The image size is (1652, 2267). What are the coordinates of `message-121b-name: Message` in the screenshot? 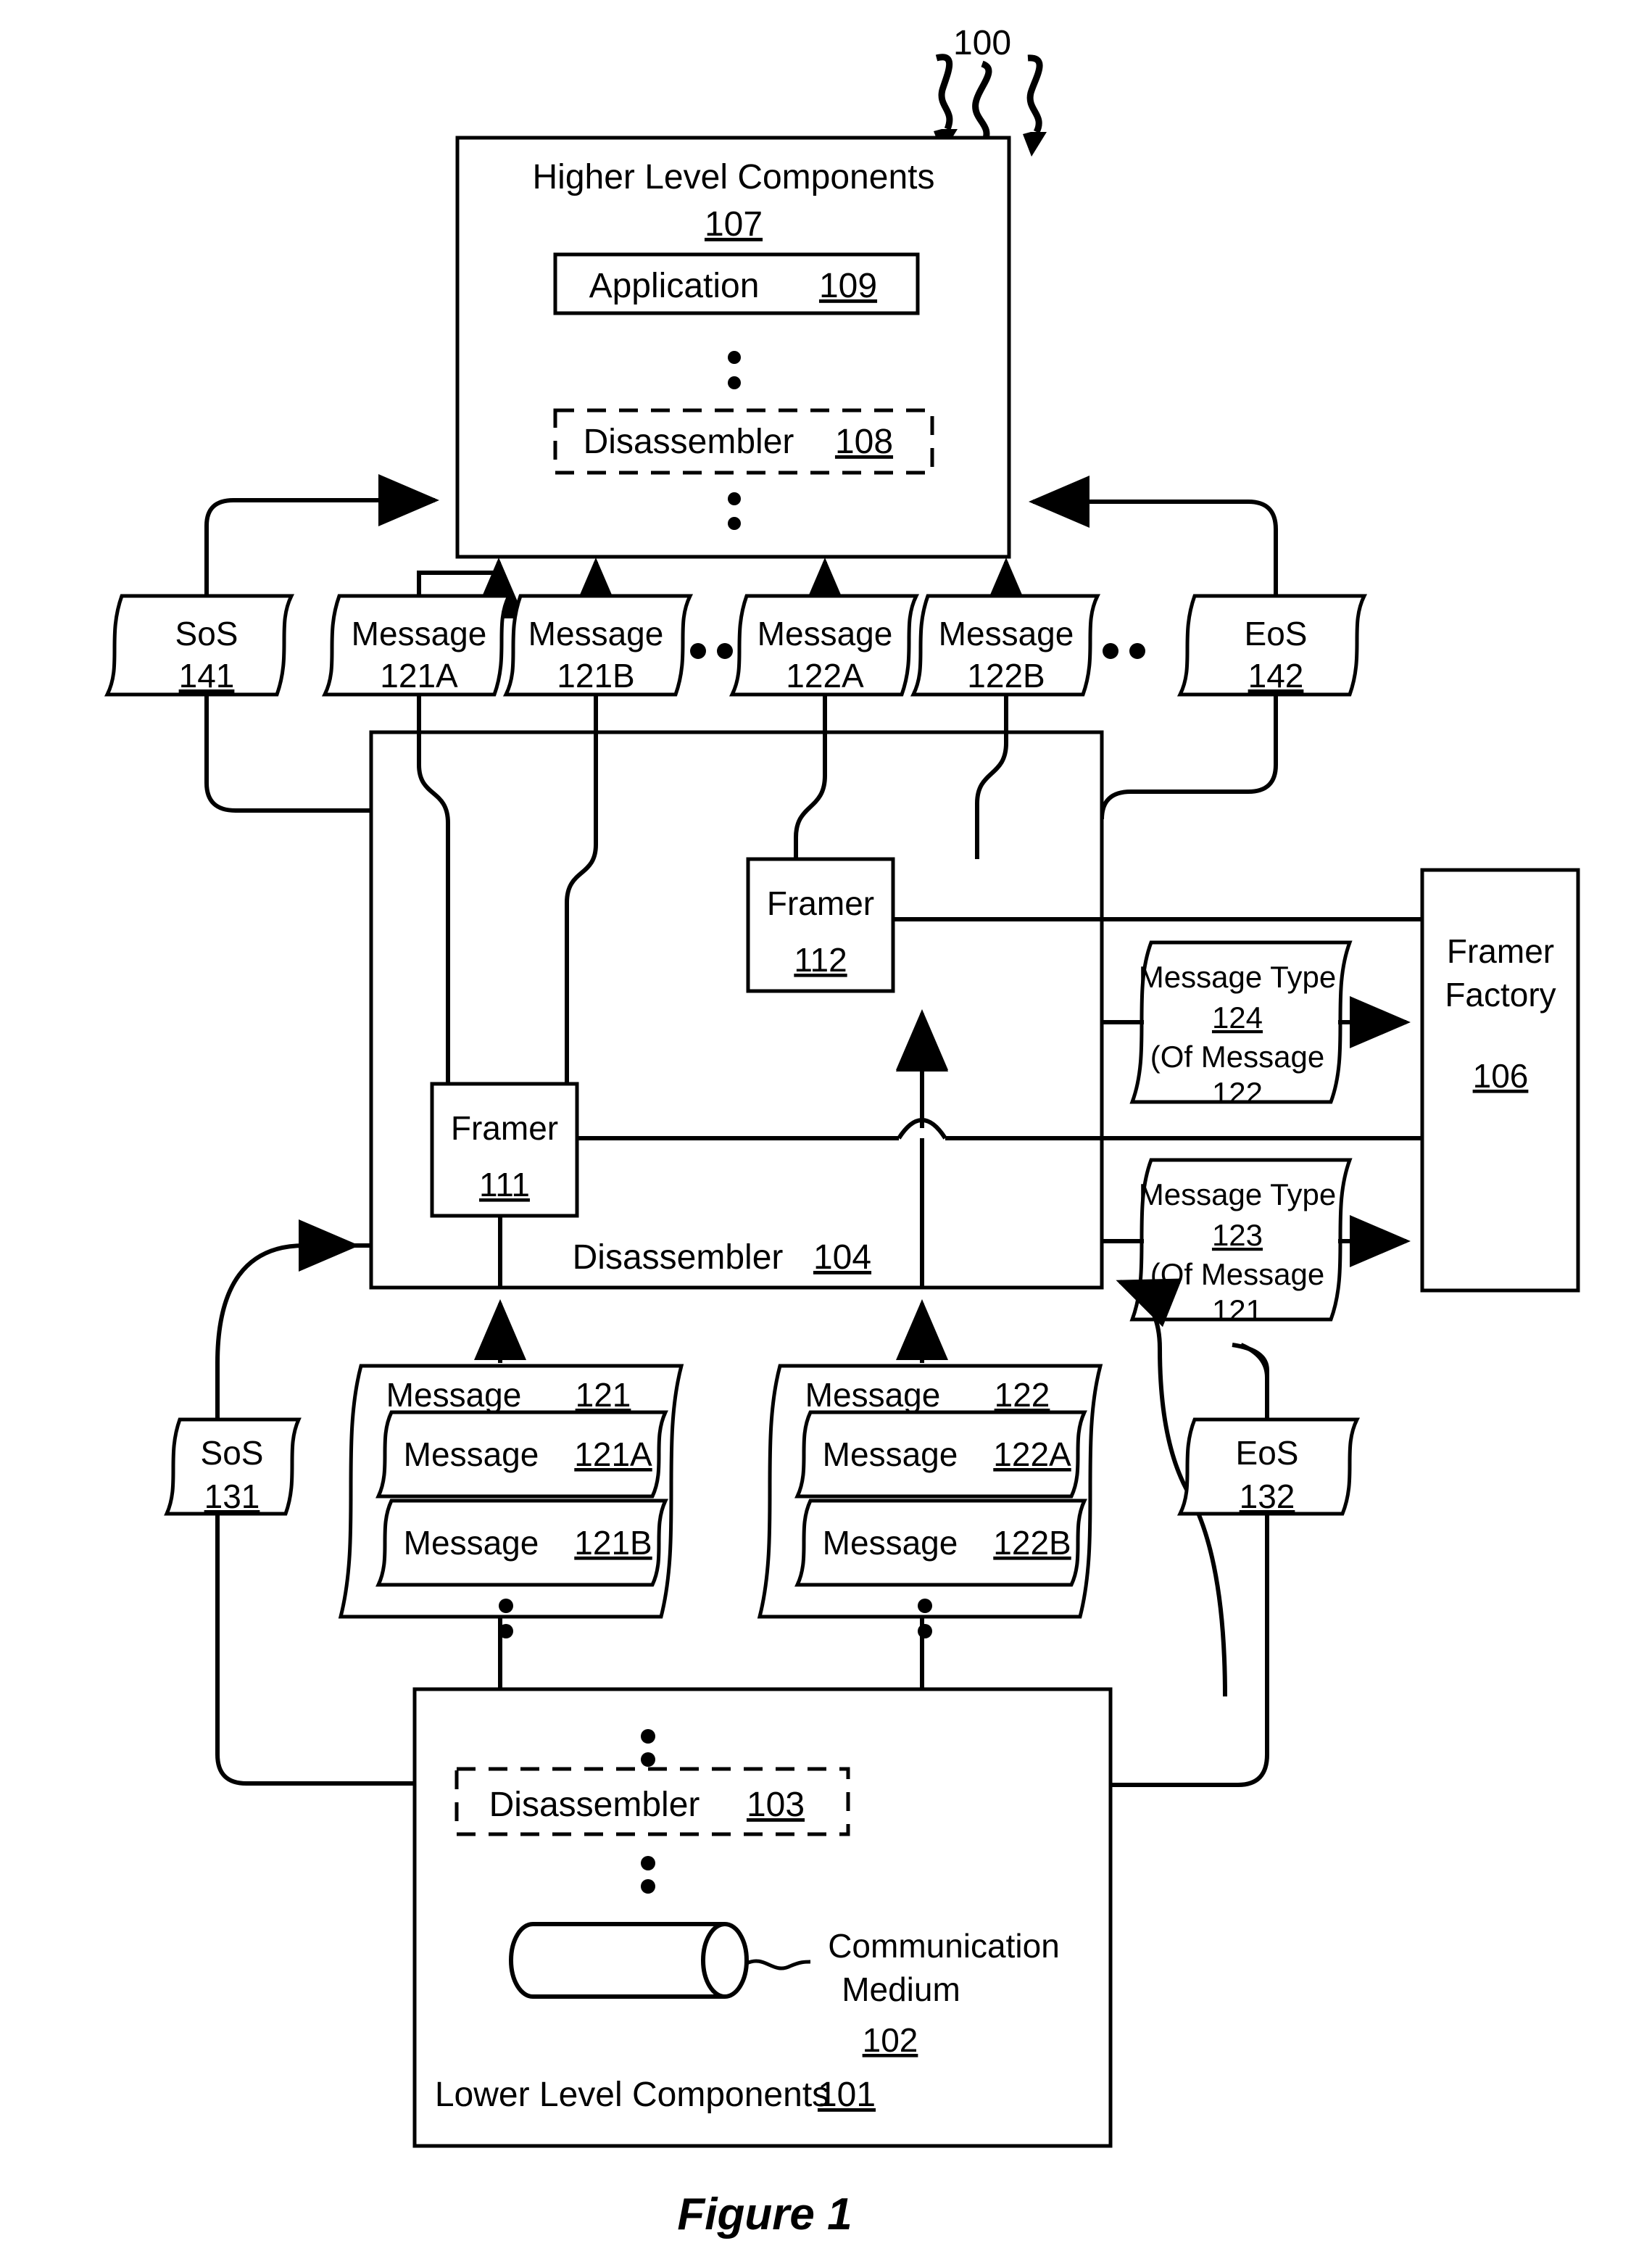 It's located at (596, 633).